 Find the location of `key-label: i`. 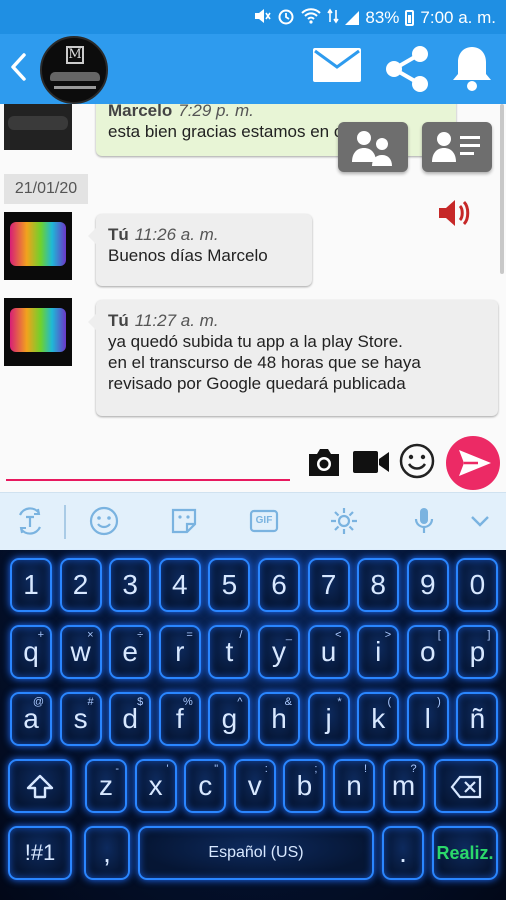

key-label: i is located at coordinates (378, 651).